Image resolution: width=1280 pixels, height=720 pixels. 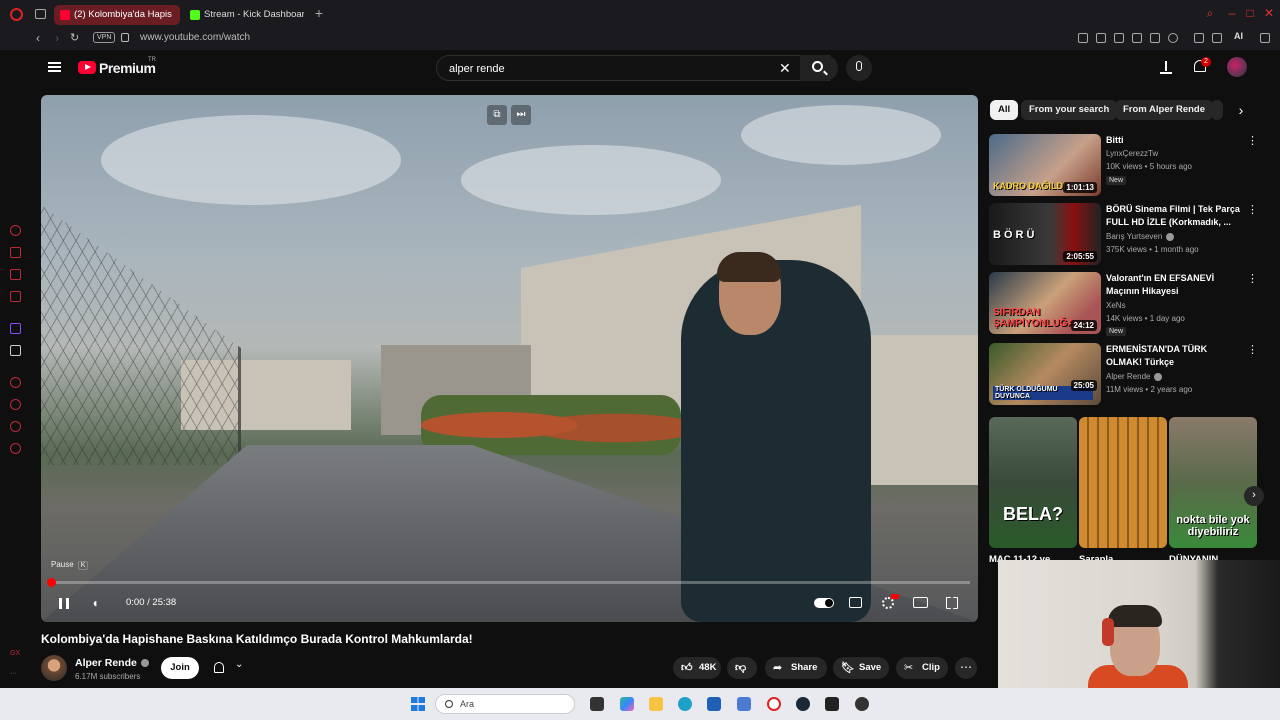 I want to click on progress-bar, so click(x=508, y=582).